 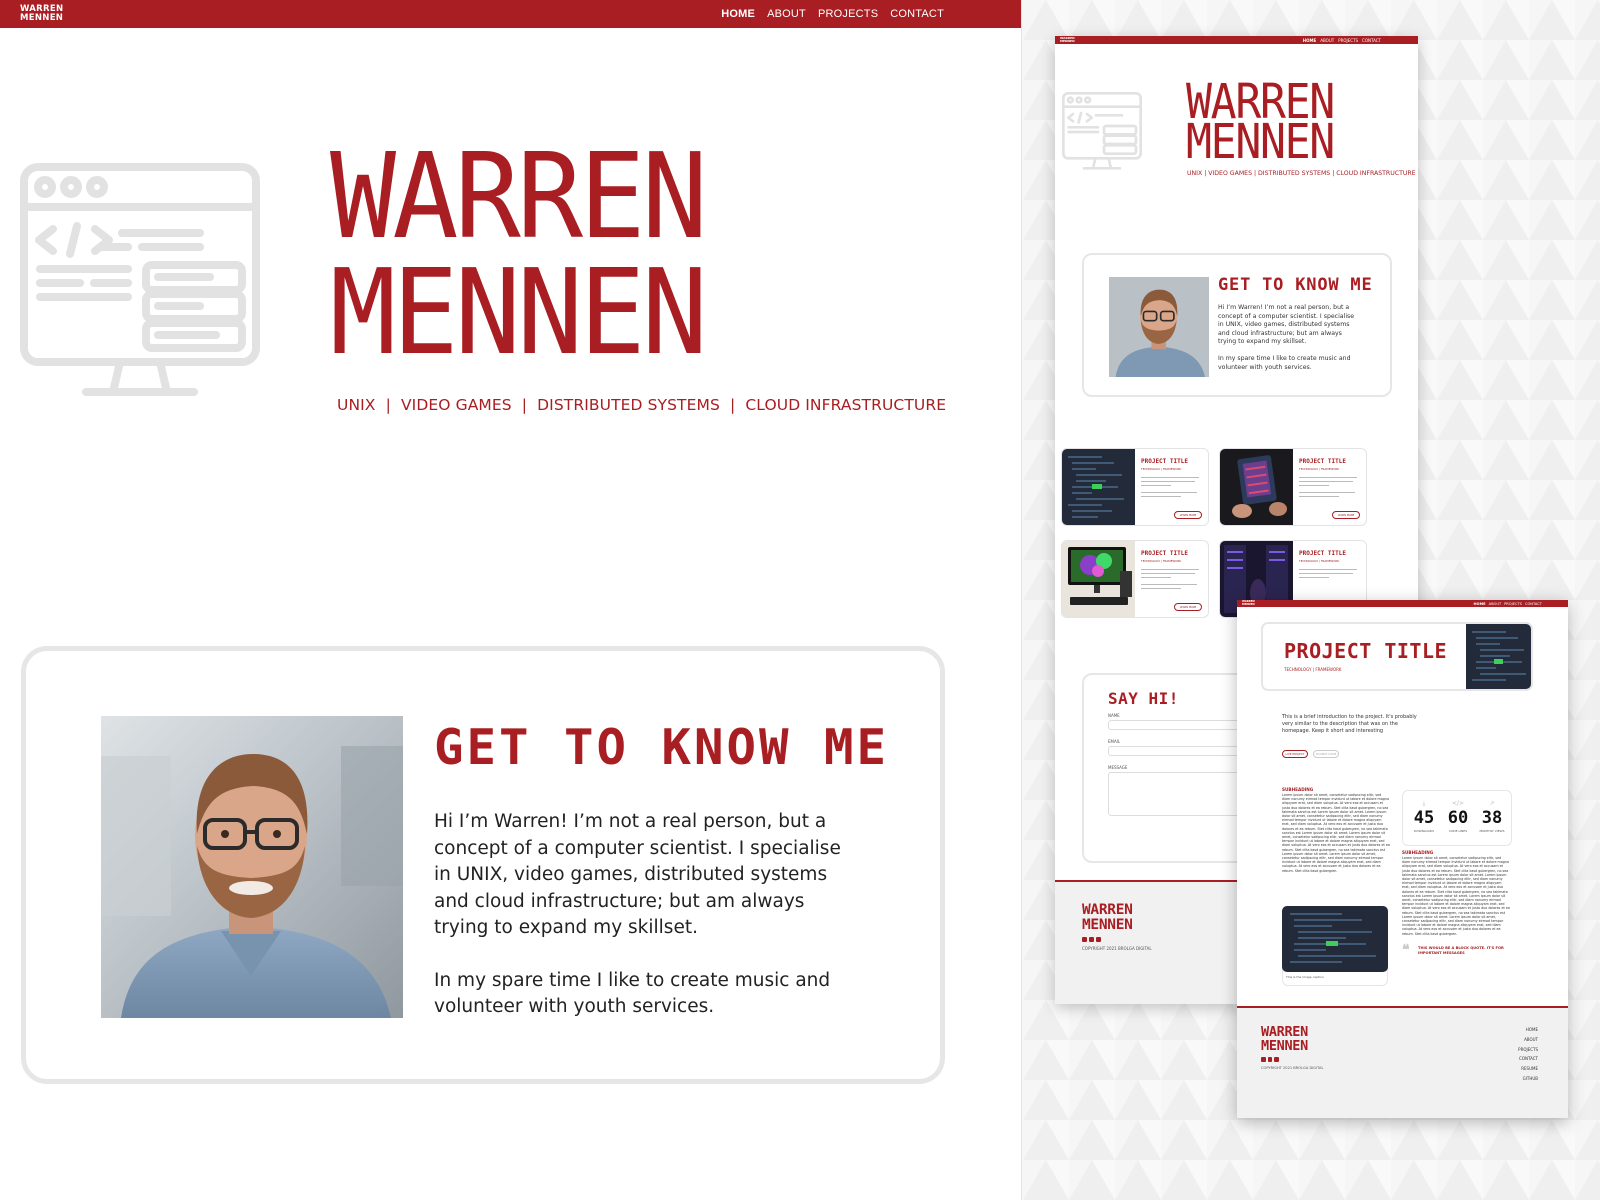 What do you see at coordinates (1295, 754) in the screenshot?
I see `live-project-button: LIVE PROJECT` at bounding box center [1295, 754].